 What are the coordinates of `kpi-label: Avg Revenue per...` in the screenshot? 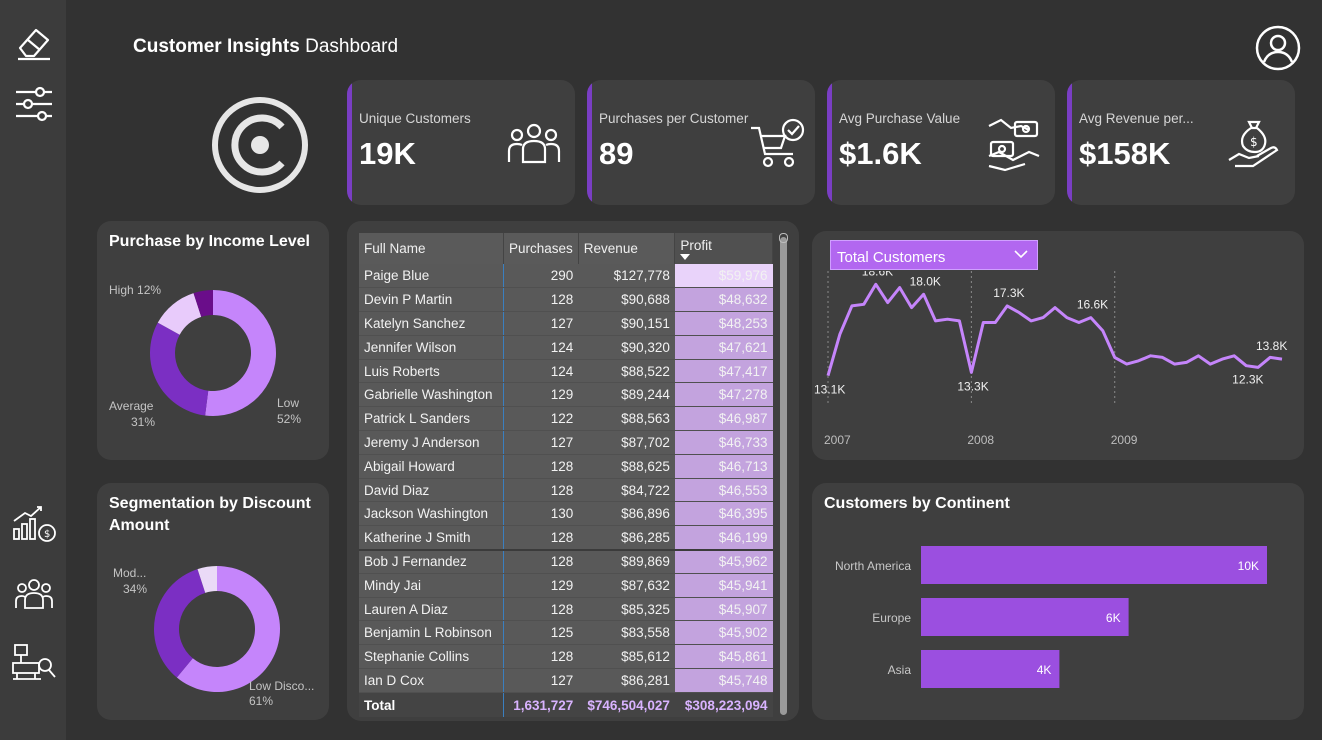 It's located at (1136, 118).